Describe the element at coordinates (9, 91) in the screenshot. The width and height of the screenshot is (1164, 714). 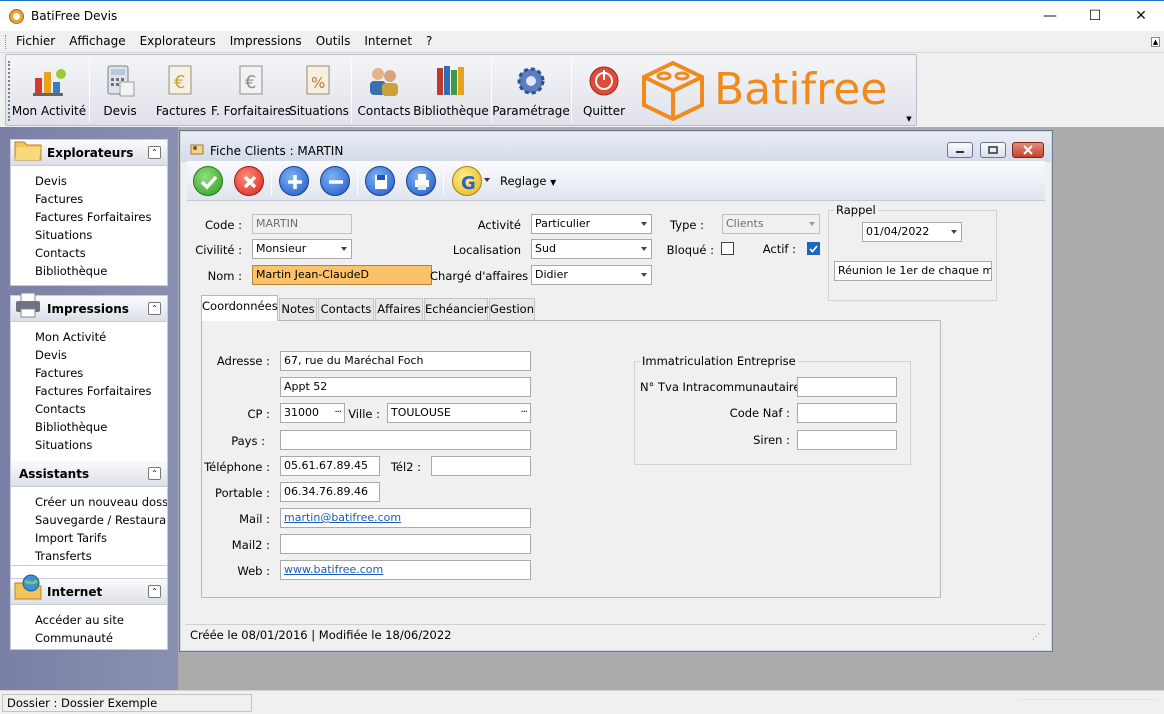
I see `toolbar-grip` at that location.